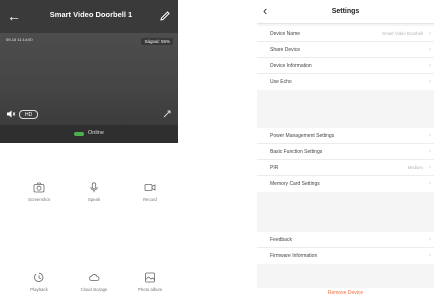 This screenshot has width=434, height=300. I want to click on signal-badge: Ságnal: 55%, so click(157, 41).